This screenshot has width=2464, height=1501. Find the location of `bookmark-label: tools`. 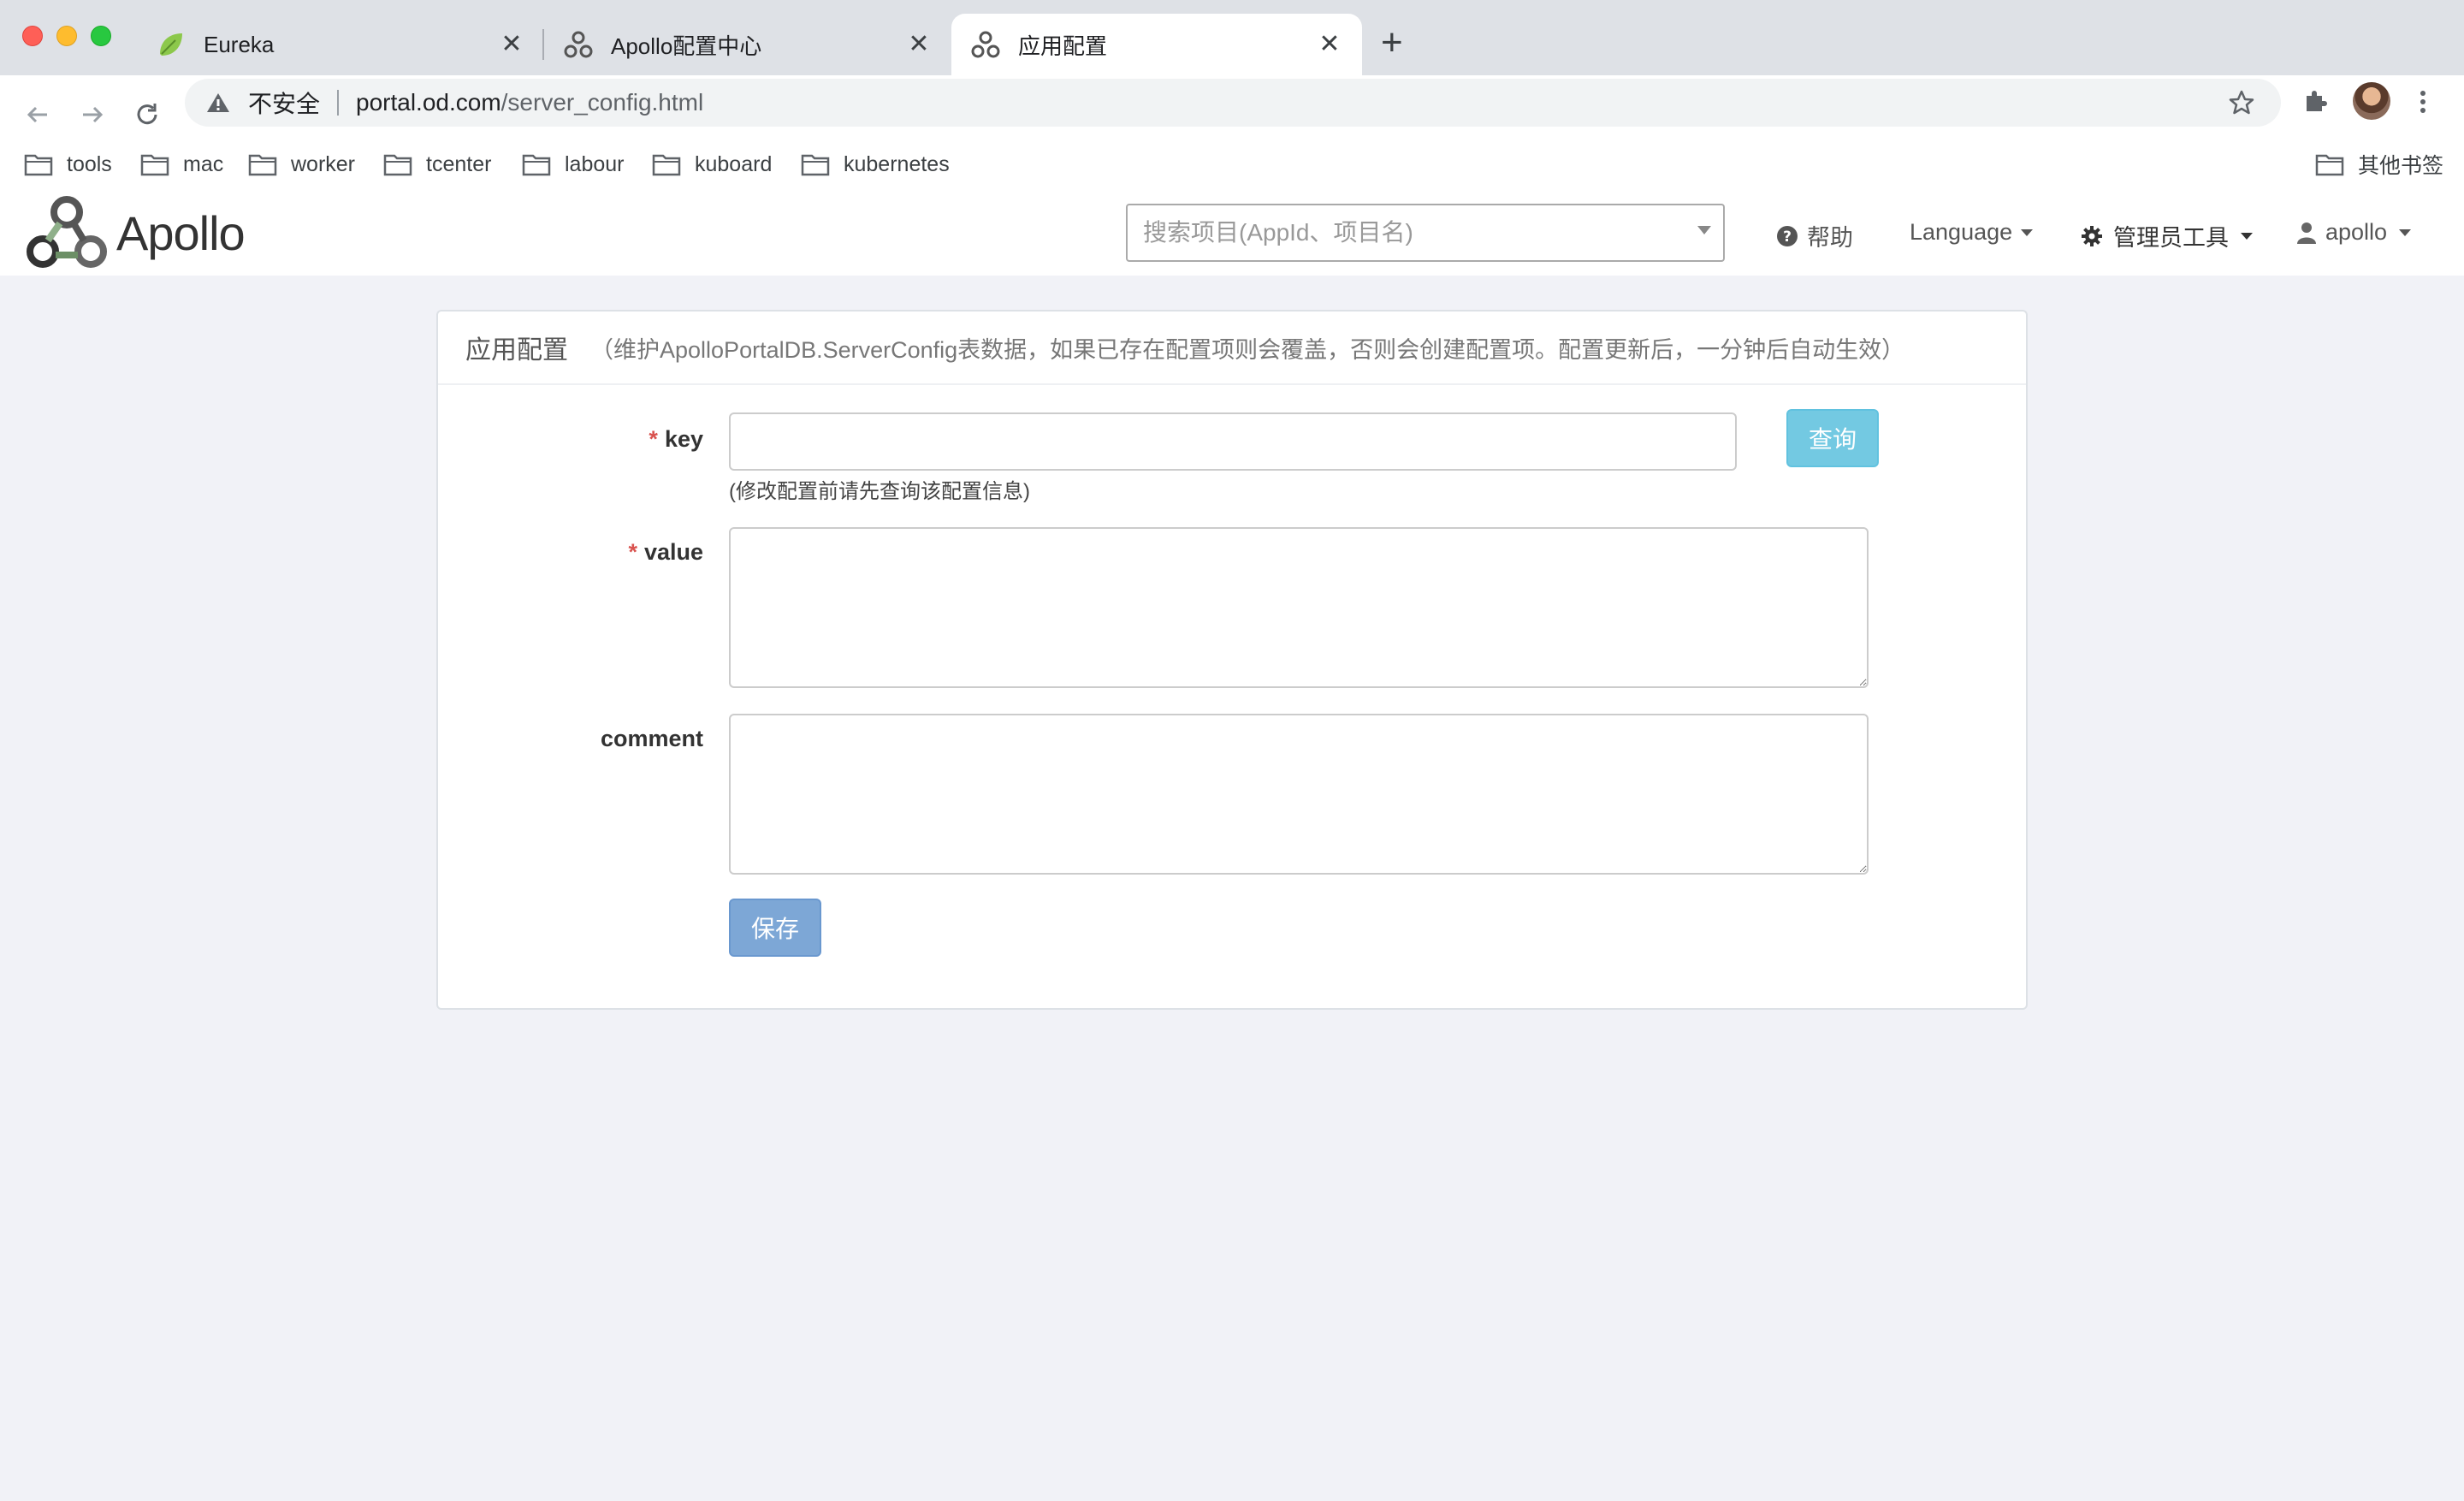

bookmark-label: tools is located at coordinates (89, 163).